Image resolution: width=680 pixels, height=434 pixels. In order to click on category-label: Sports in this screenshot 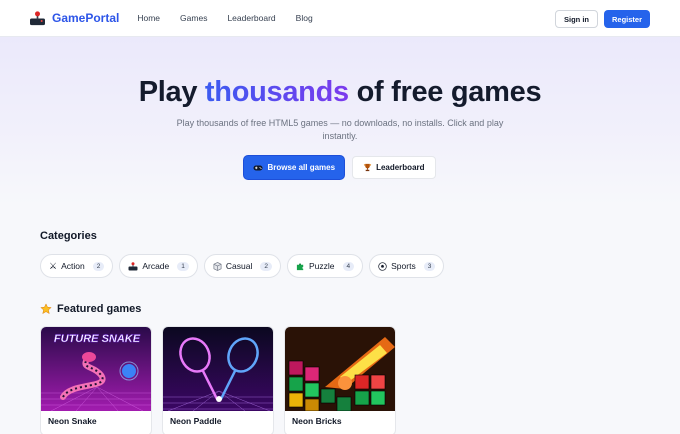, I will do `click(403, 266)`.